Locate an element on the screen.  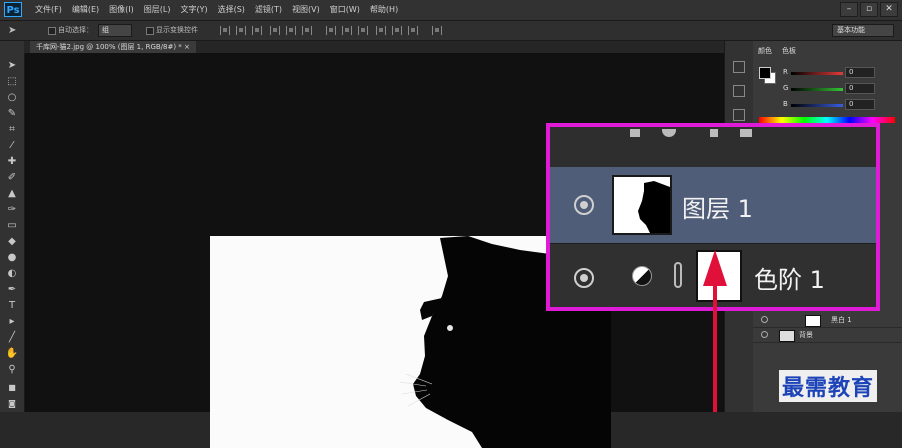
distribute-right-icon is located at coordinates (413, 30).